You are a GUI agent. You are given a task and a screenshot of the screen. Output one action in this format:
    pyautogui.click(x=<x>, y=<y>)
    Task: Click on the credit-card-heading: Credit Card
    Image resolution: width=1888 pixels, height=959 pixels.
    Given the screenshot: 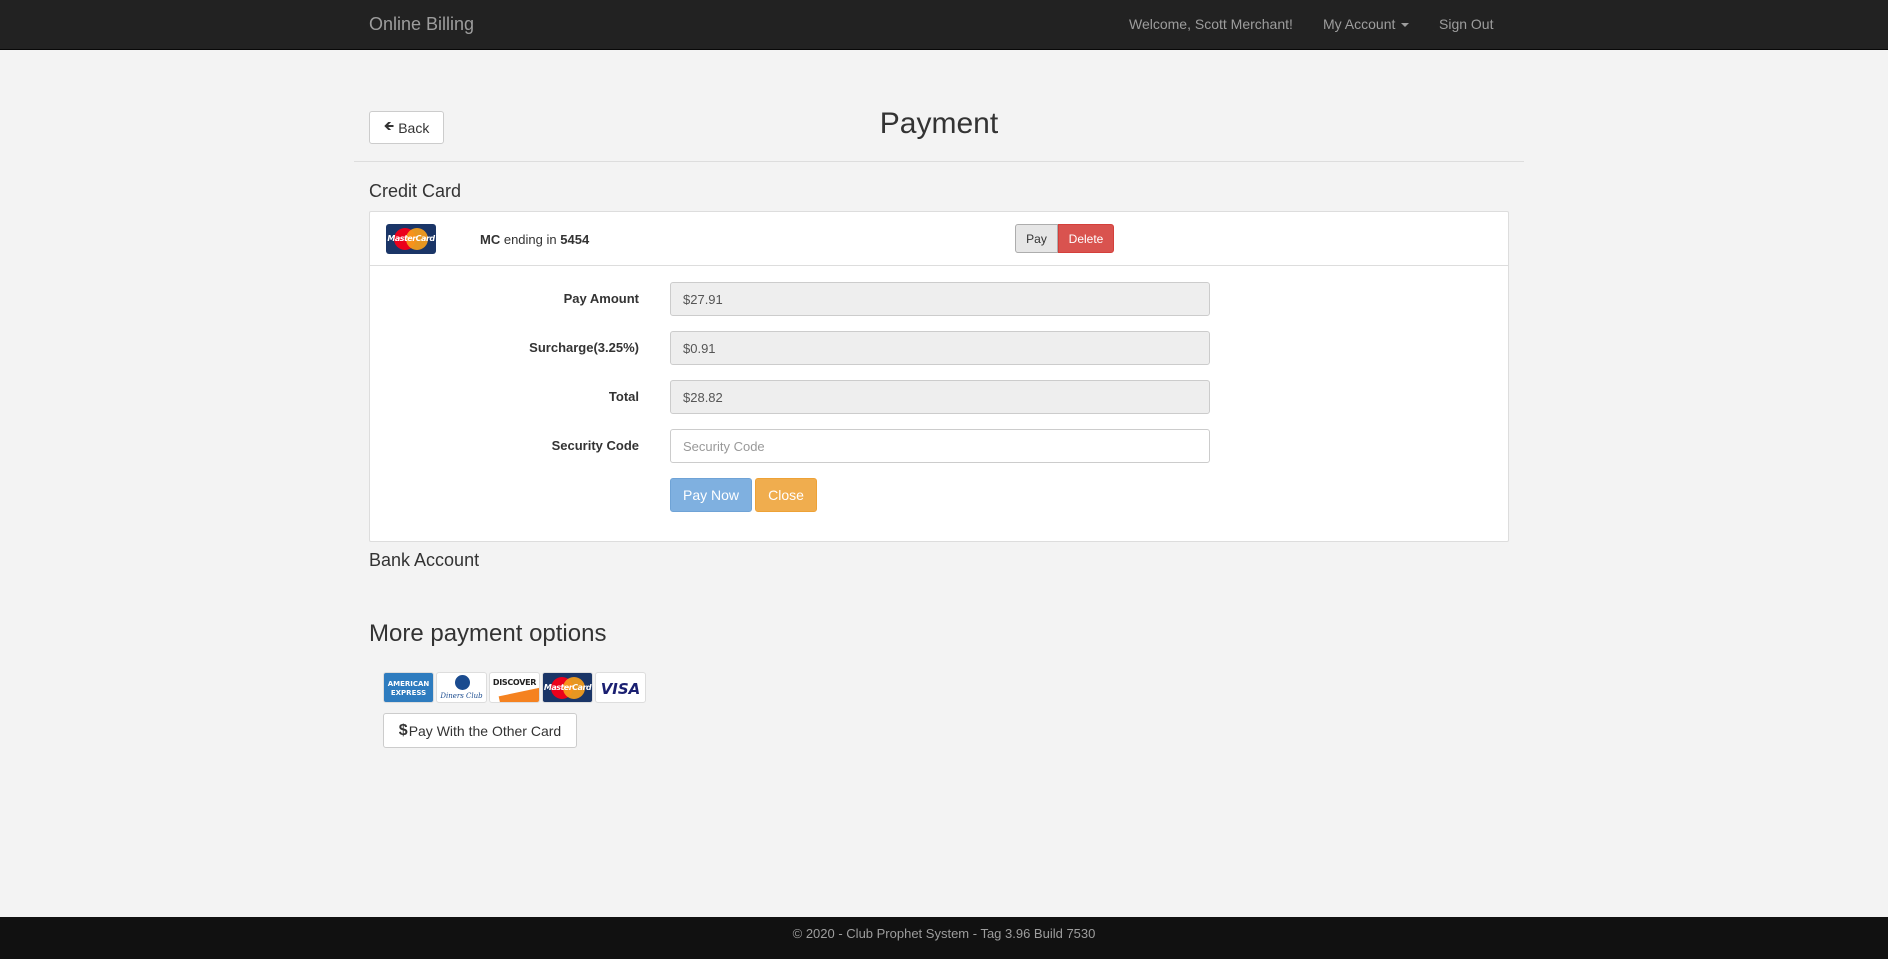 What is the action you would take?
    pyautogui.click(x=415, y=191)
    